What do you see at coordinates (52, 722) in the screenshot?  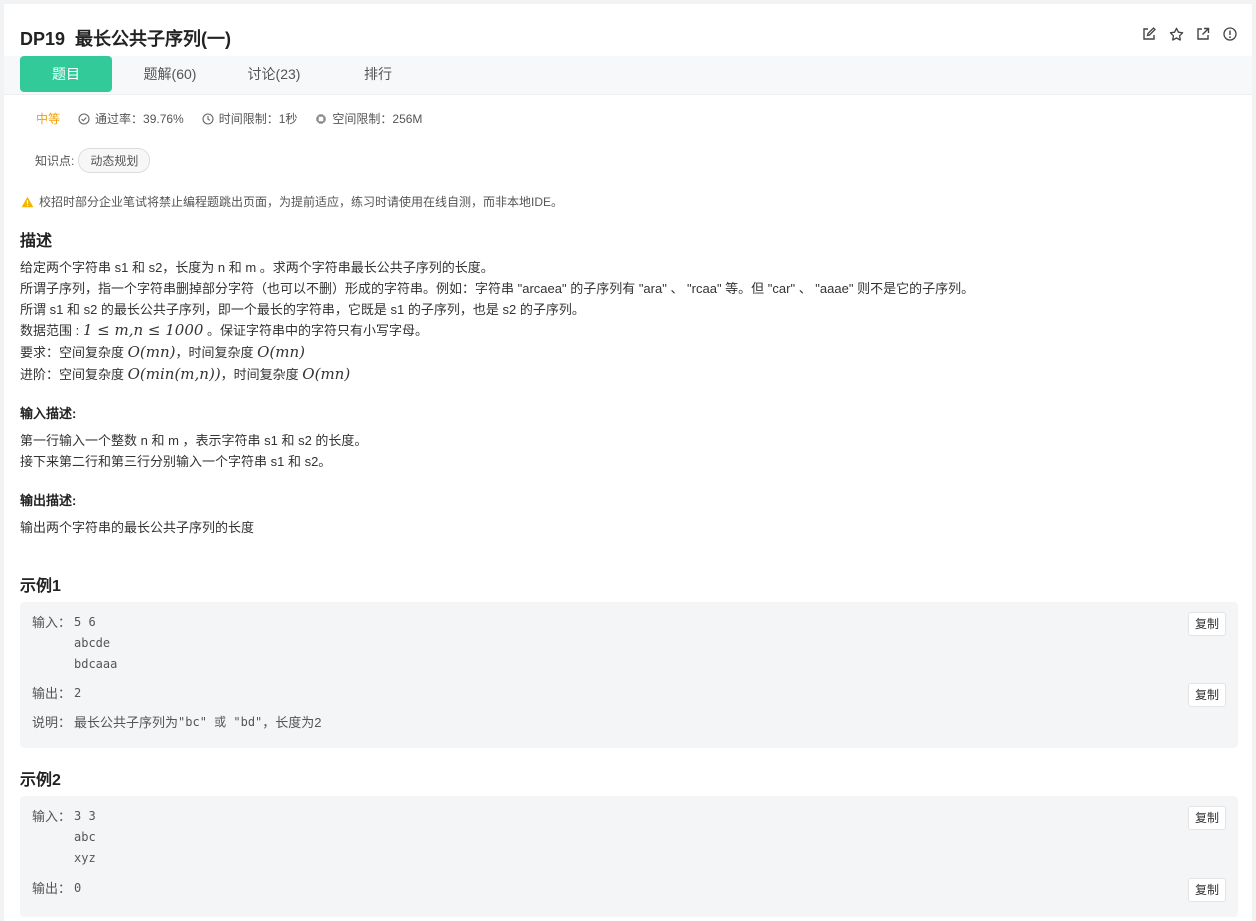 I see `note-label: 说明：` at bounding box center [52, 722].